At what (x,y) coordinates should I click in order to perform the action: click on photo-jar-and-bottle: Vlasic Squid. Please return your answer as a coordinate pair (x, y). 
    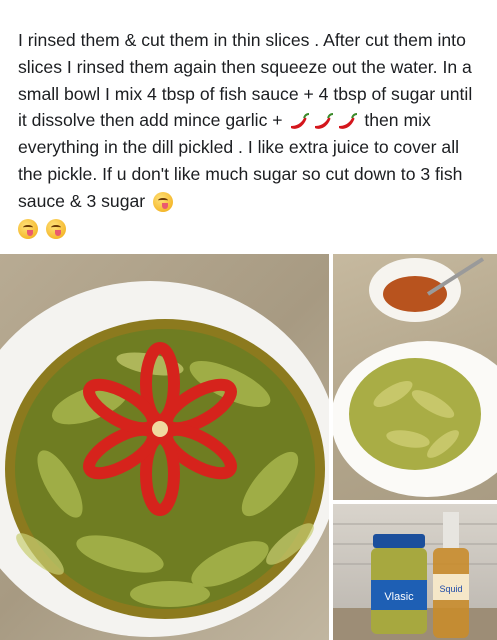
    Looking at the image, I should click on (415, 572).